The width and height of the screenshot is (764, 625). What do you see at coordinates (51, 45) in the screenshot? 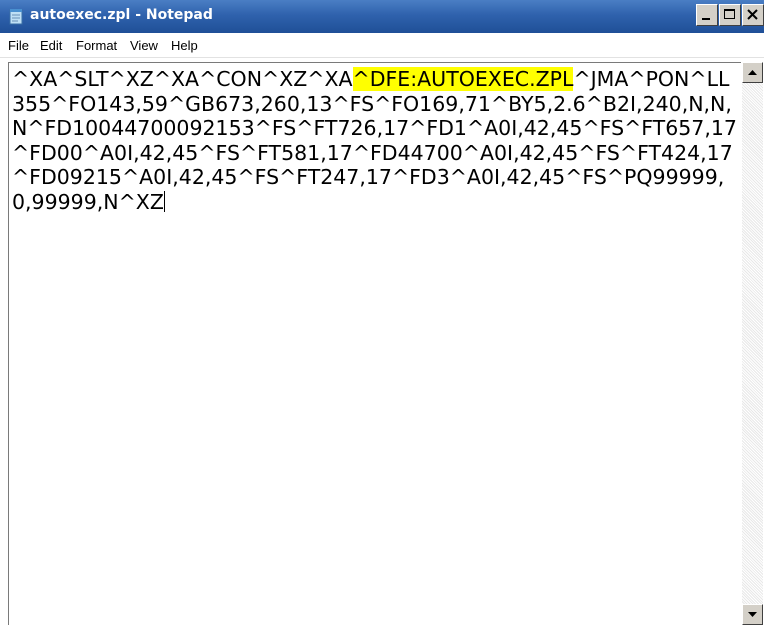
I see `menu-edit: Edit` at bounding box center [51, 45].